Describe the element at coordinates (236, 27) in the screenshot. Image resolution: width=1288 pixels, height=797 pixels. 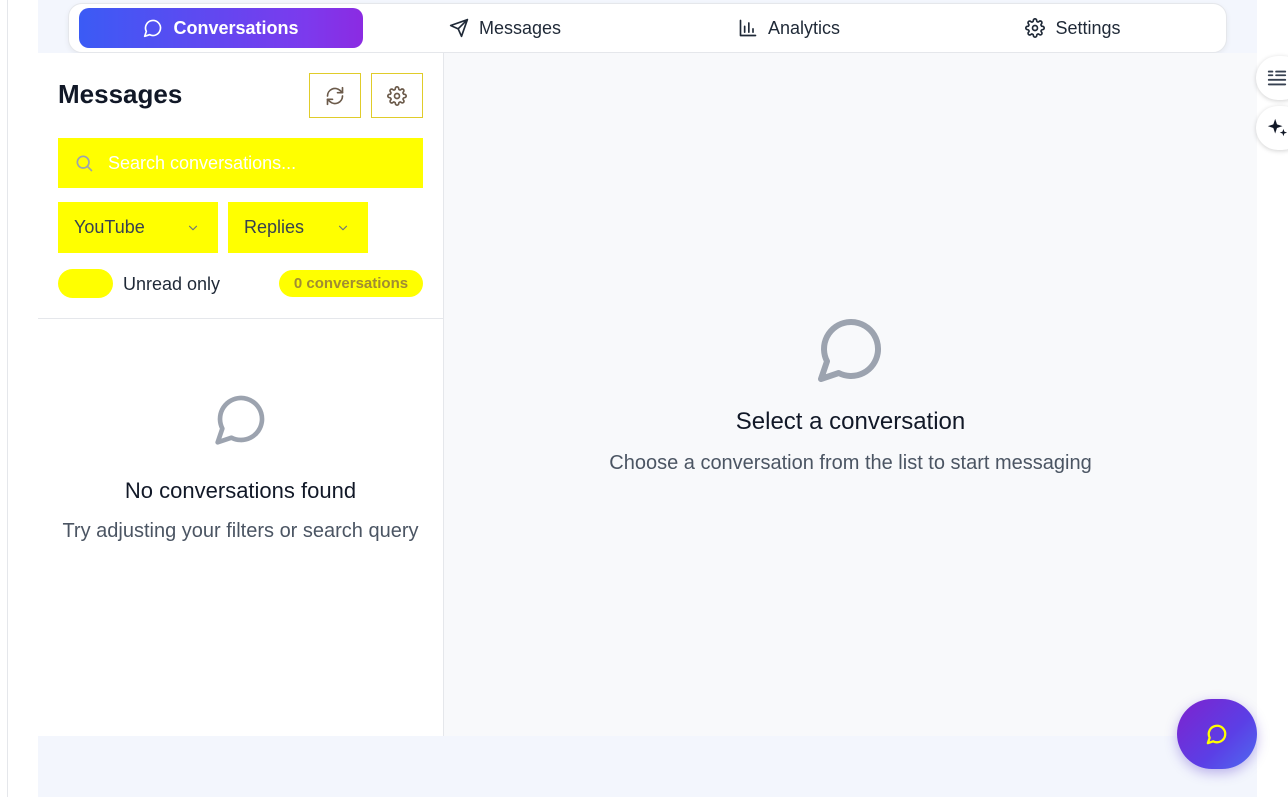
I see `tab-label: Conversations` at that location.